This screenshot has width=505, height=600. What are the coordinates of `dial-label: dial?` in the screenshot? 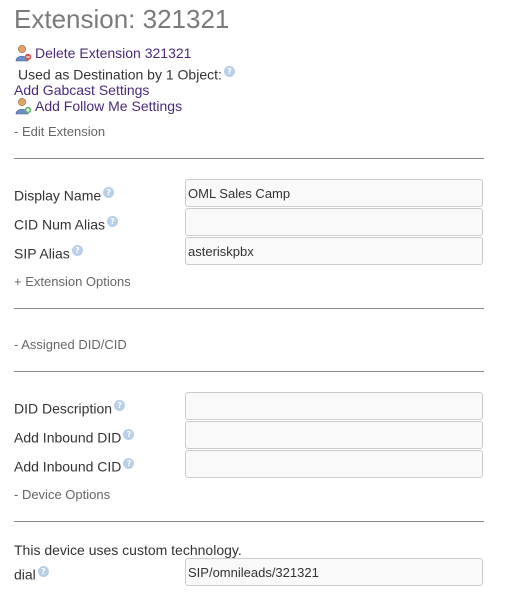 It's located at (31, 574).